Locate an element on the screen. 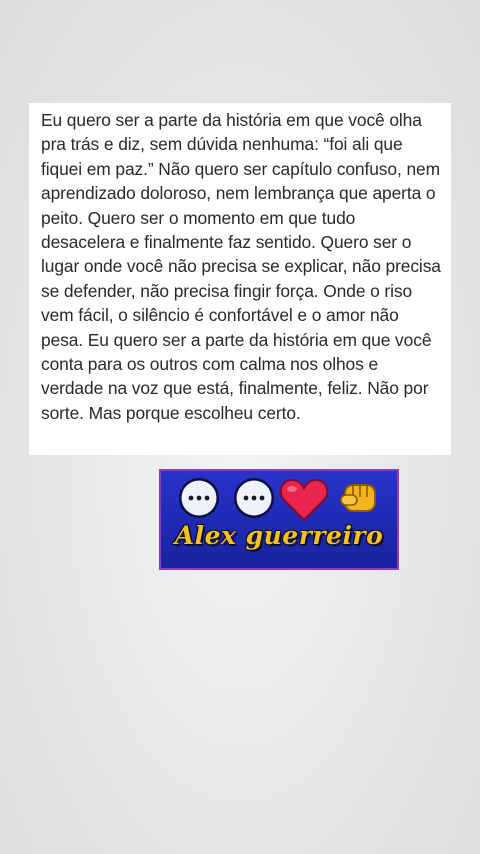  signature-banner: Alex guerreiro is located at coordinates (279, 519).